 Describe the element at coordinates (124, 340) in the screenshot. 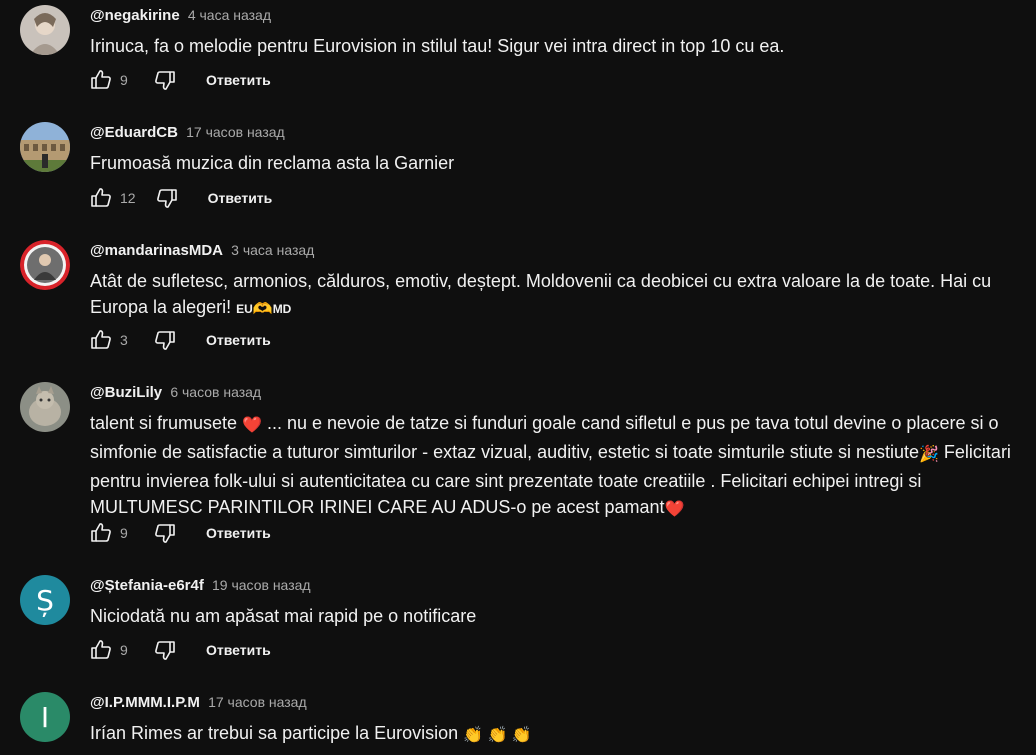

I see `like-count: 3` at that location.